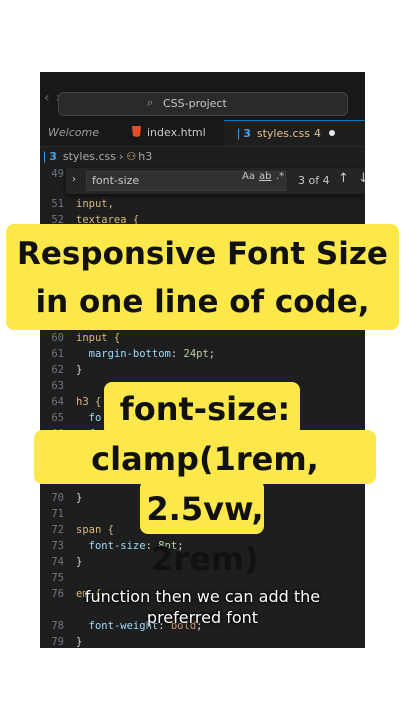  I want to click on code-text: input,, so click(95, 204).